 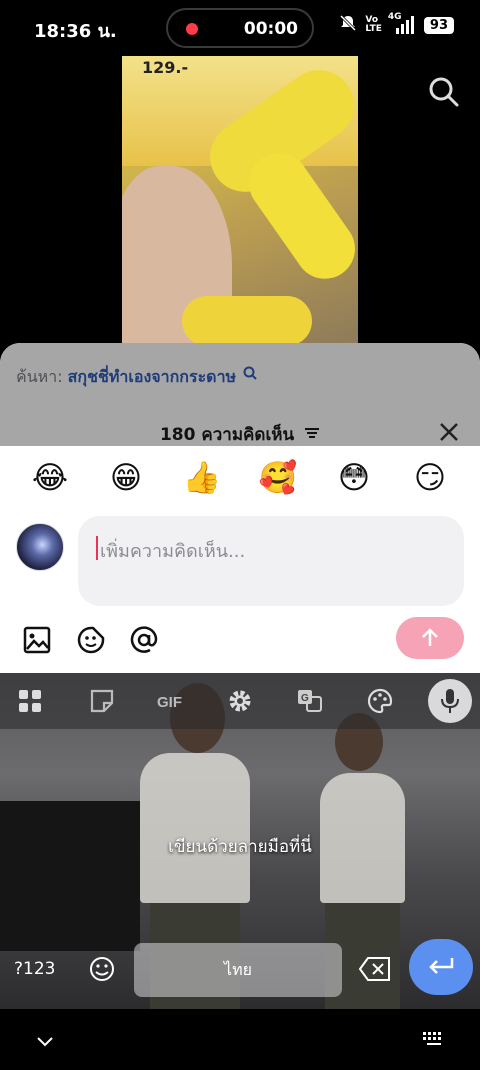 I want to click on signal-4g-icon: 4G, so click(x=402, y=23).